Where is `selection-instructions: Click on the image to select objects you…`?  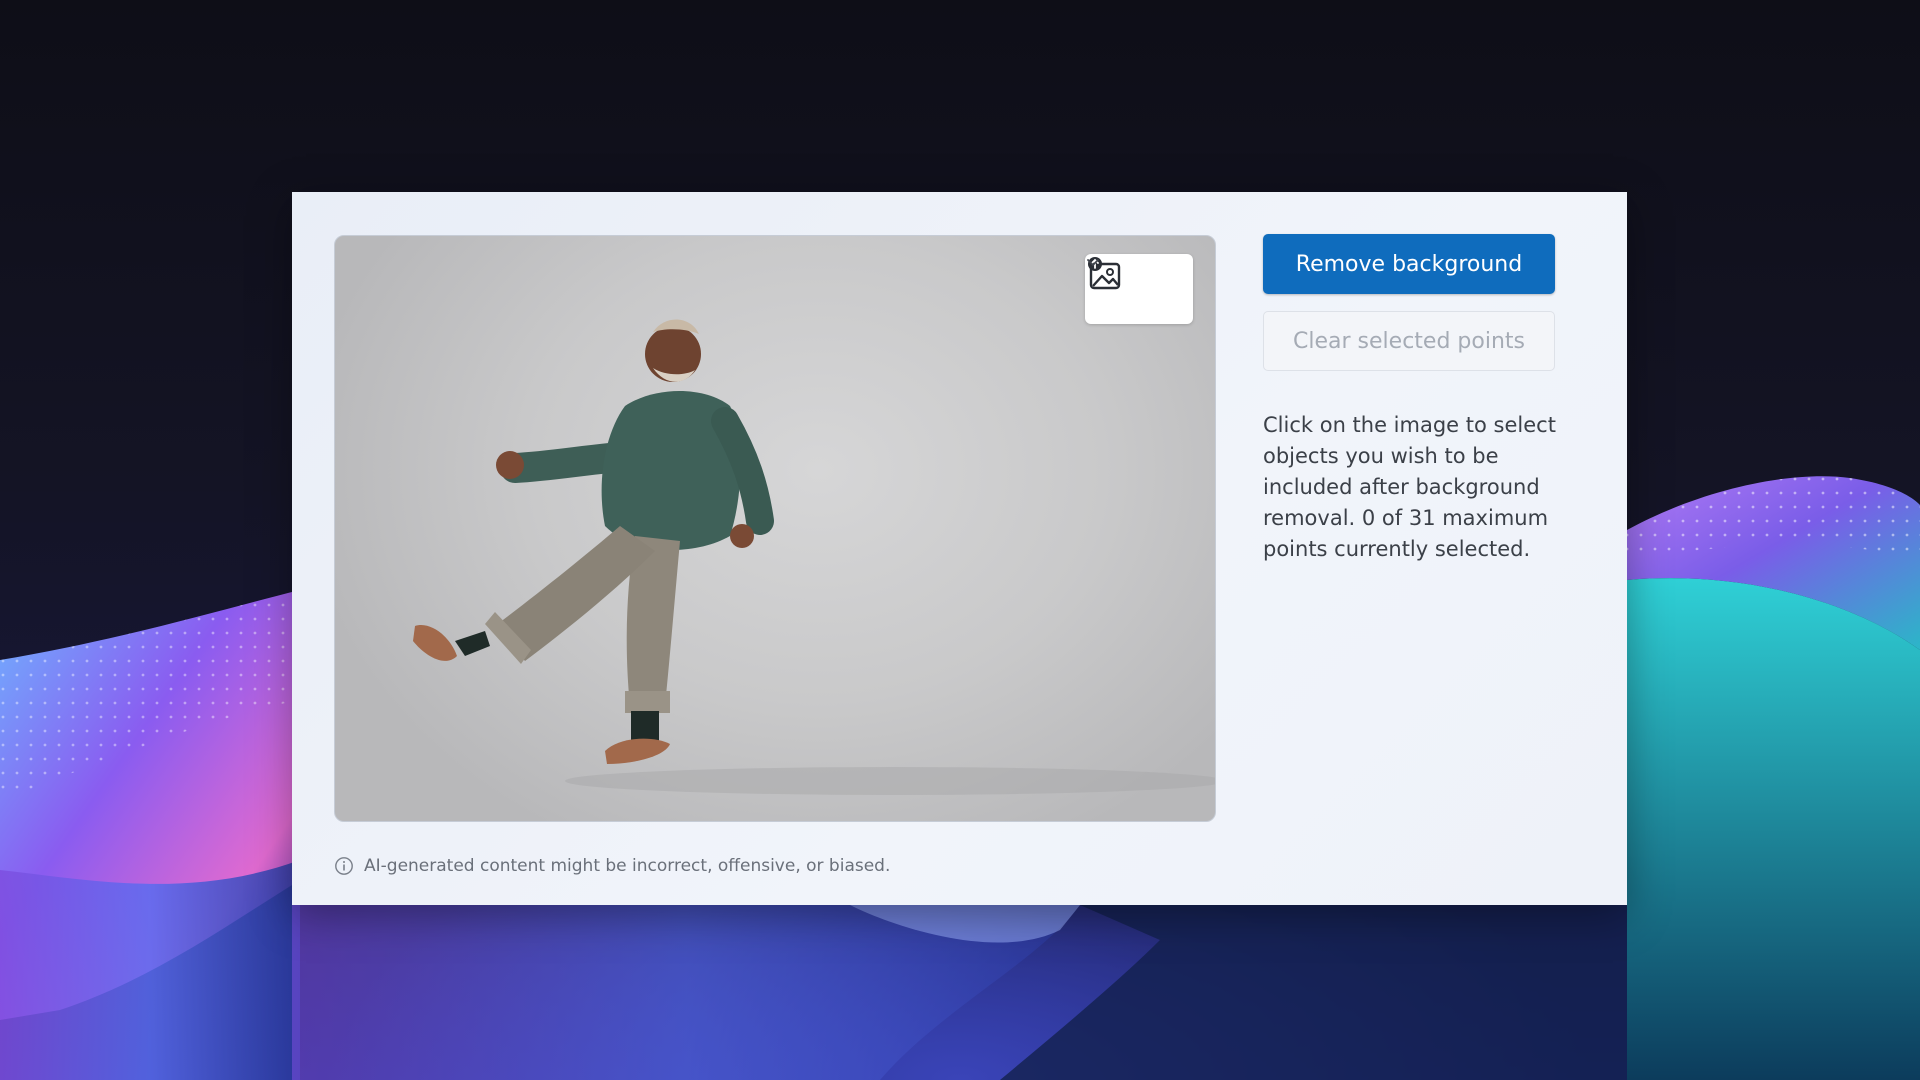 selection-instructions: Click on the image to select objects you… is located at coordinates (1413, 487).